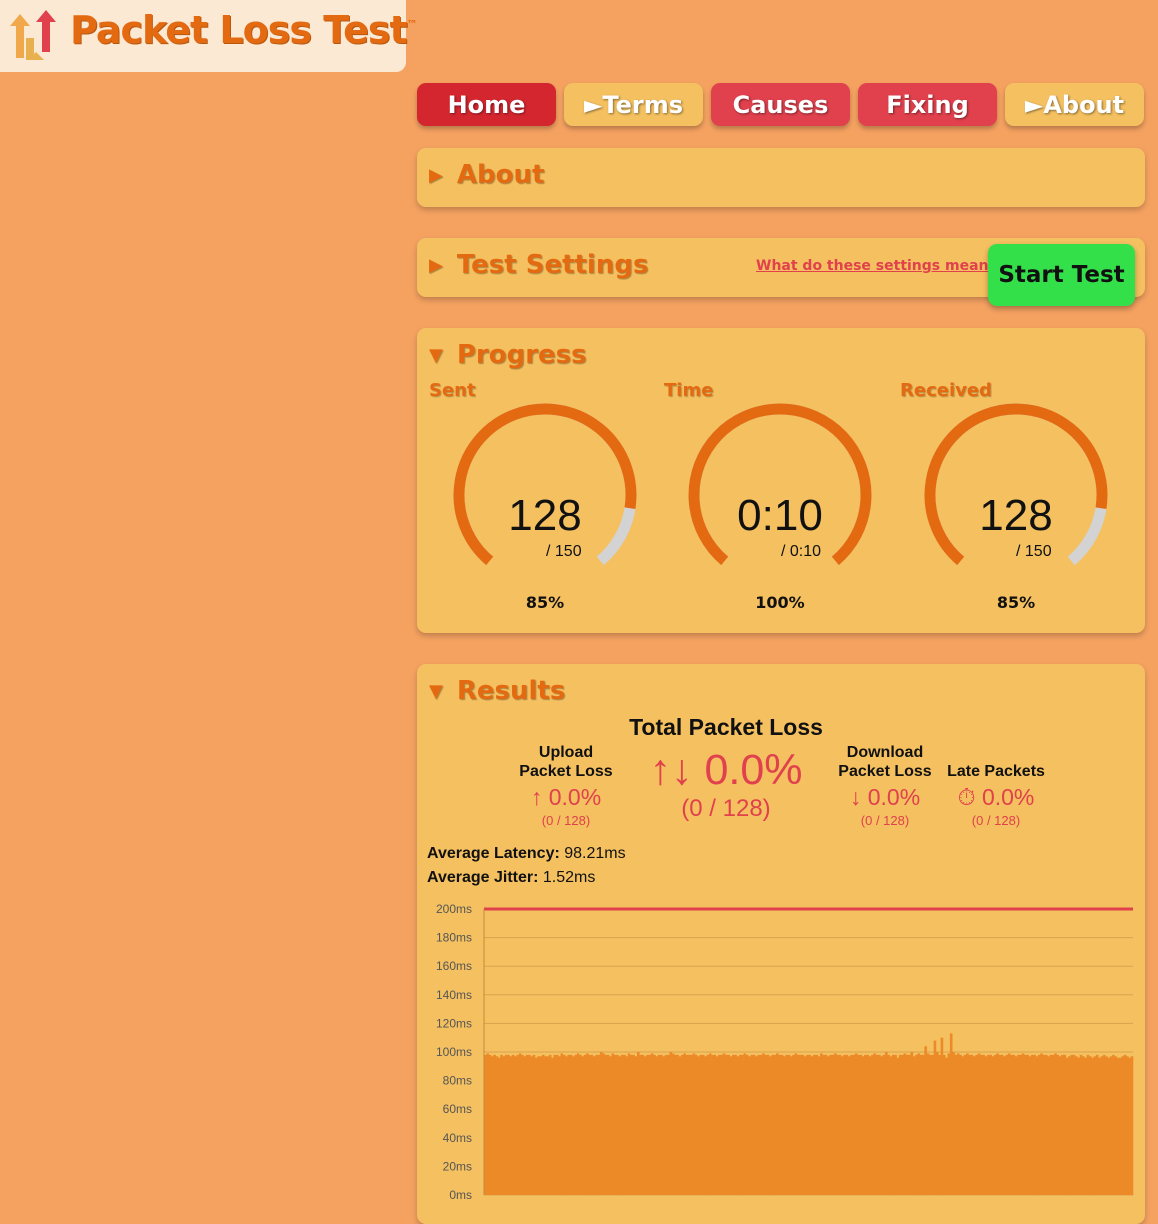  I want to click on late-packets-stat: Late Packets ⏱ 0.0% (0 / 128), so click(996, 795).